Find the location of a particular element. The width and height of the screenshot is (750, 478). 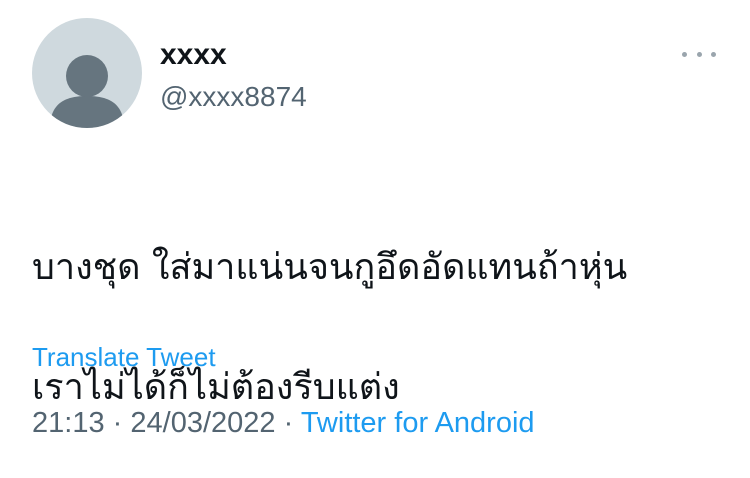

tweet-time: 21:13 is located at coordinates (68, 423).